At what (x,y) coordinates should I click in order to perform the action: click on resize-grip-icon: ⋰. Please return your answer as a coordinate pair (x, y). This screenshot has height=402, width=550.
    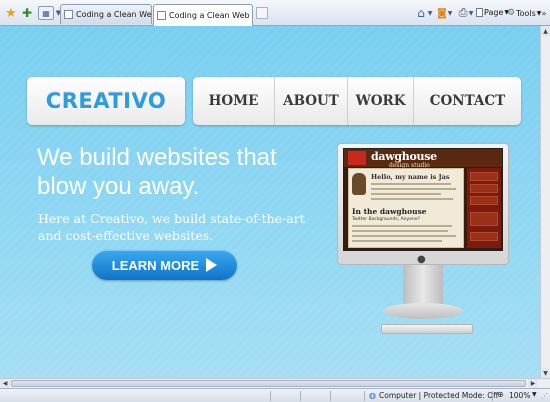
    Looking at the image, I should click on (544, 396).